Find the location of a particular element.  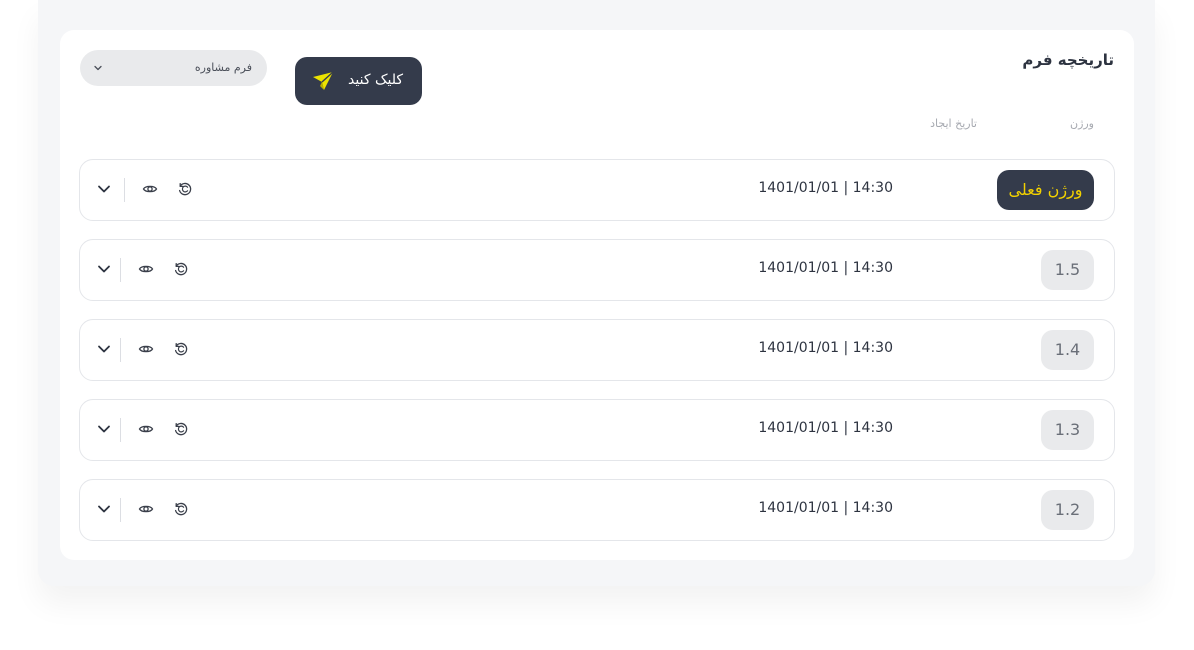

paper-plane-icon is located at coordinates (323, 80).